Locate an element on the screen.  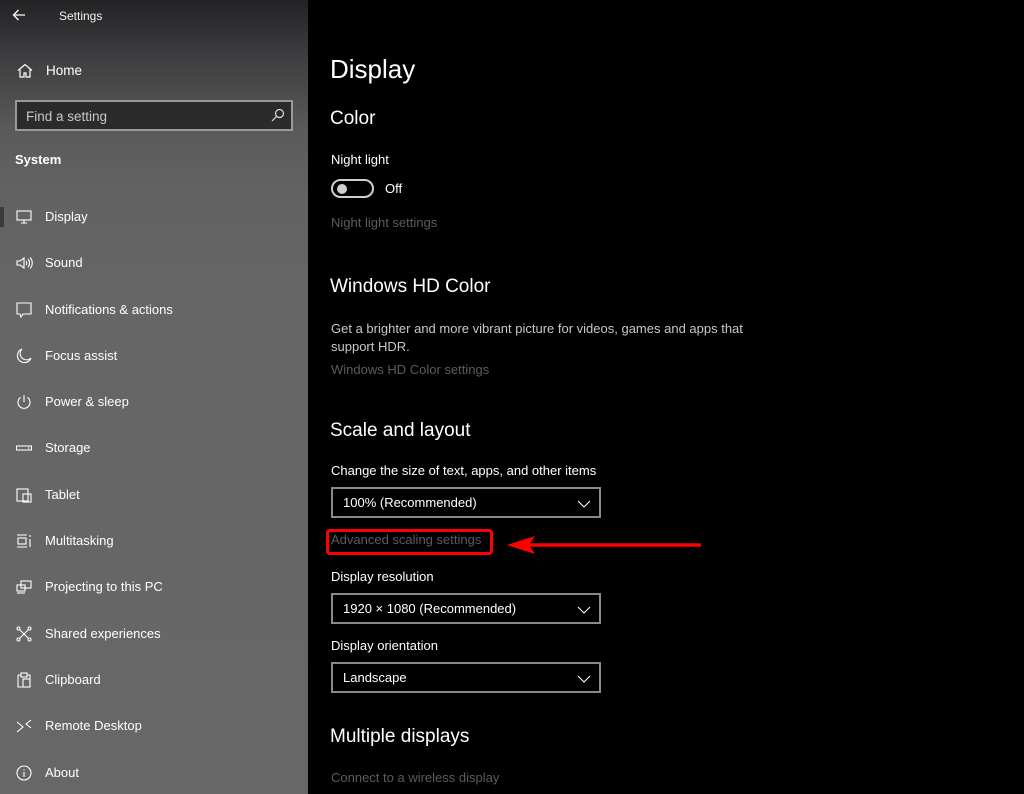
resolution-label: Display resolution is located at coordinates (382, 576).